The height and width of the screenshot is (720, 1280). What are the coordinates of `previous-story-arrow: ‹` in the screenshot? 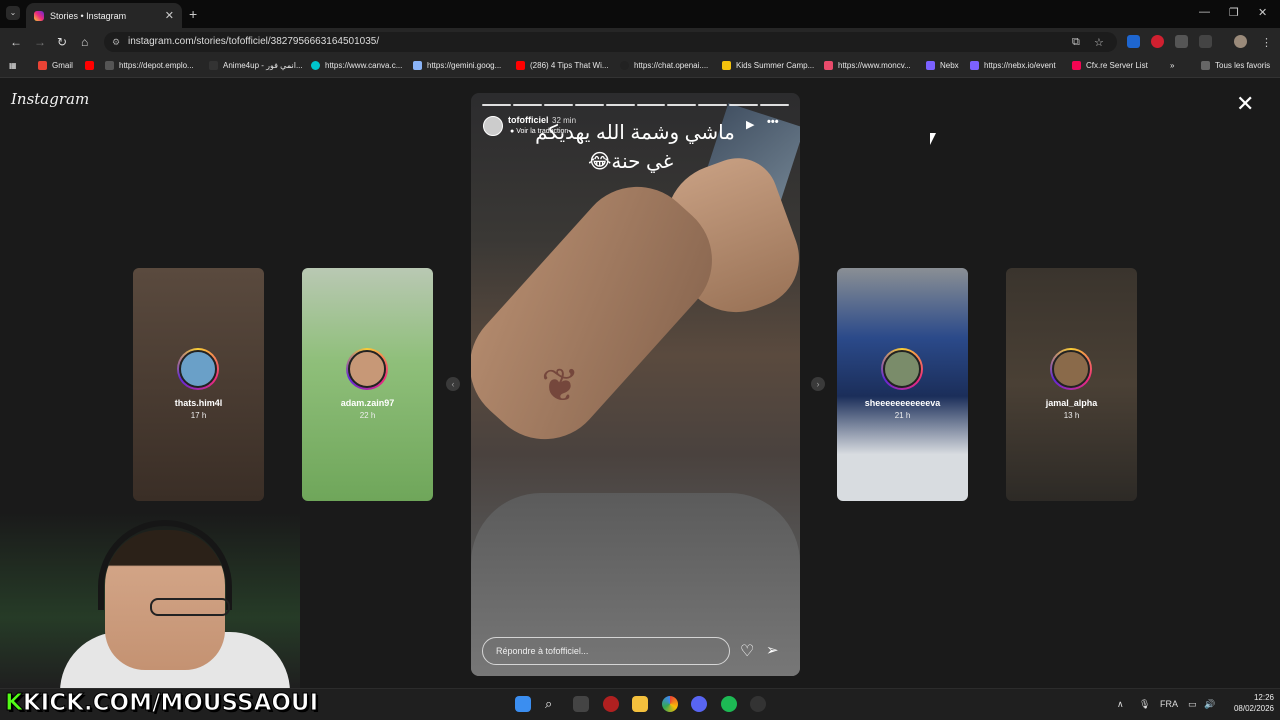 It's located at (453, 384).